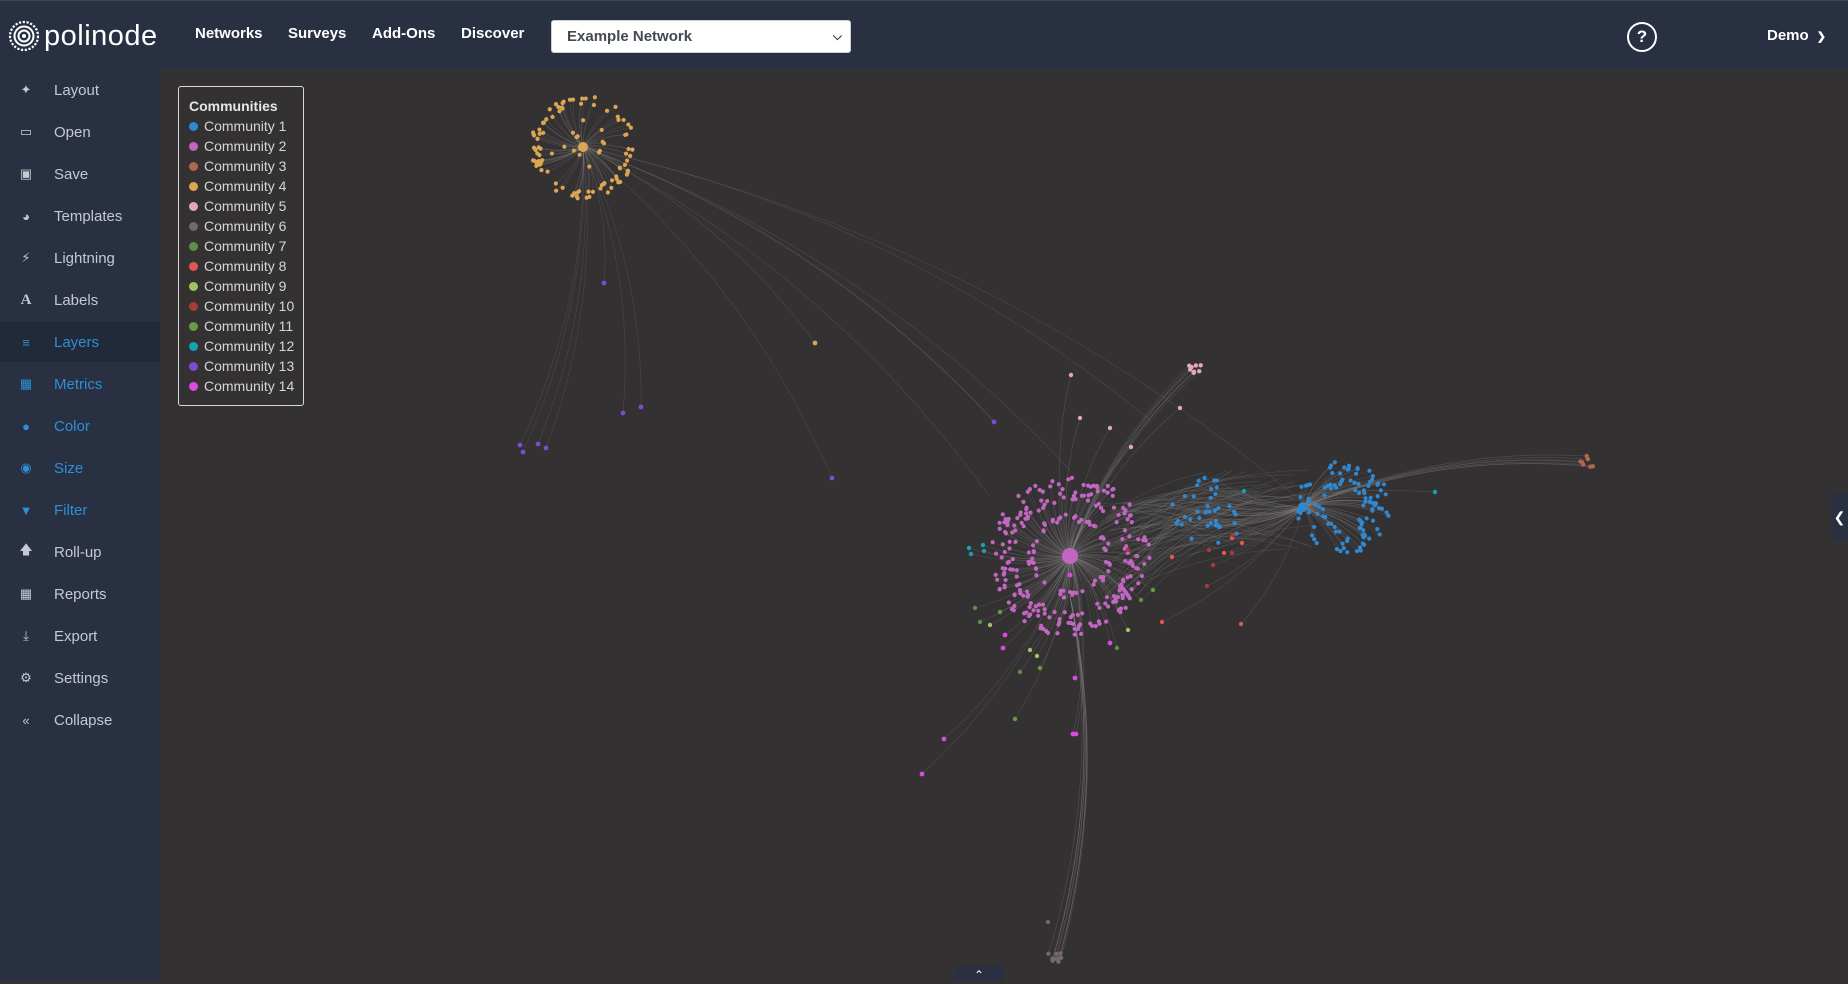  Describe the element at coordinates (1642, 37) in the screenshot. I see `help-icon: ?` at that location.